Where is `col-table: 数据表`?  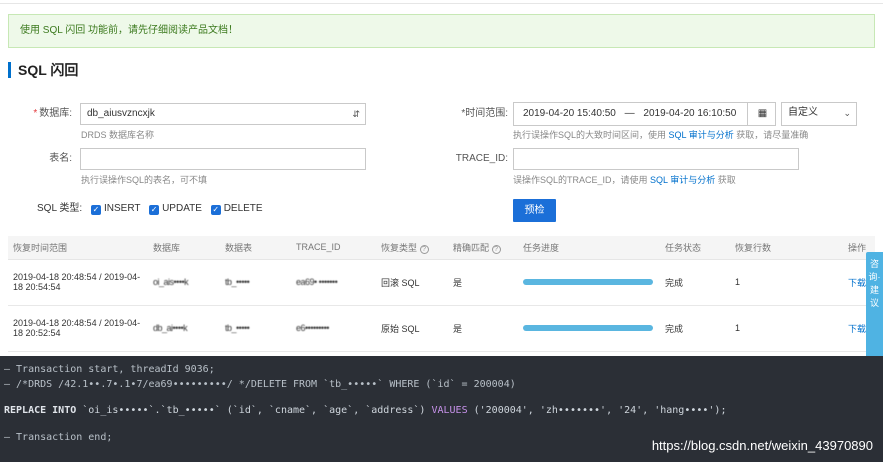
col-table: 数据表 is located at coordinates (255, 248).